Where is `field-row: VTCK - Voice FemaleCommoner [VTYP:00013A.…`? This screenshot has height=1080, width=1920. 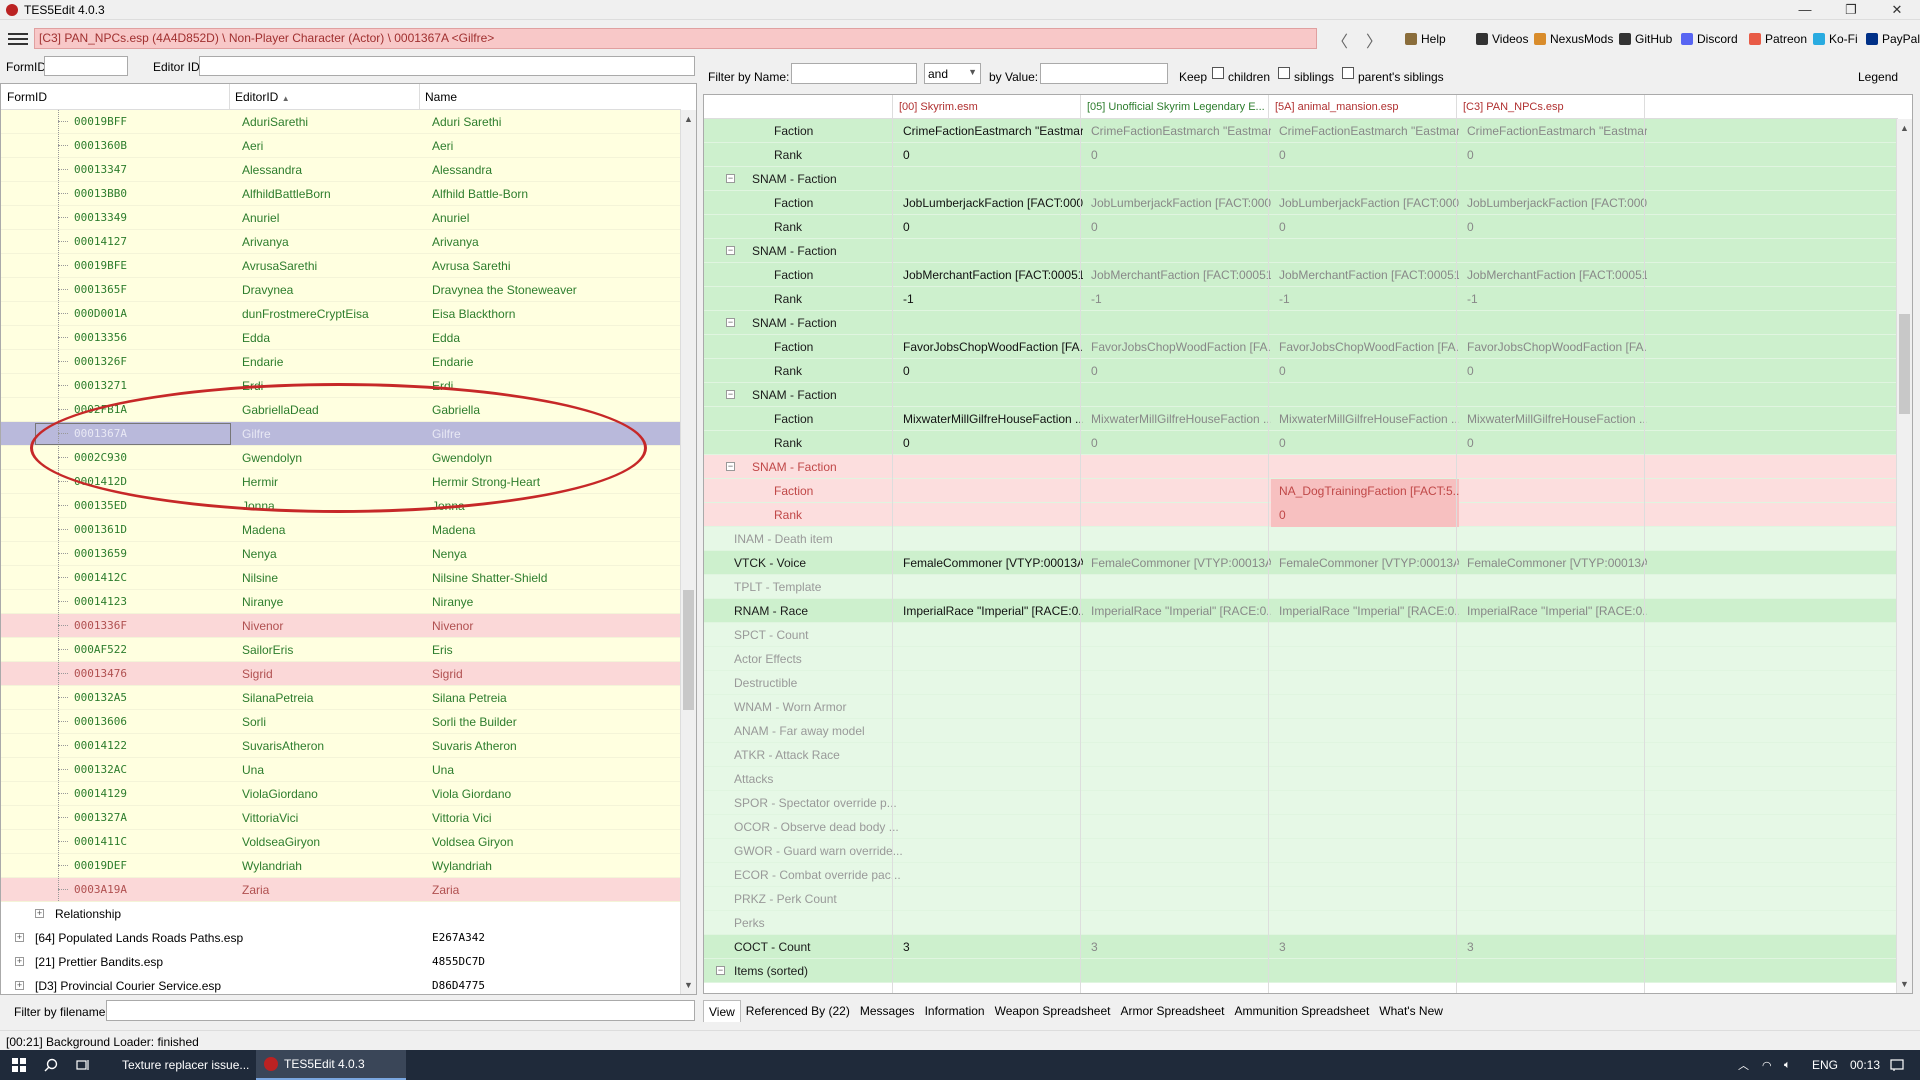
field-row: VTCK - Voice FemaleCommoner [VTYP:00013A.… is located at coordinates (1301, 563).